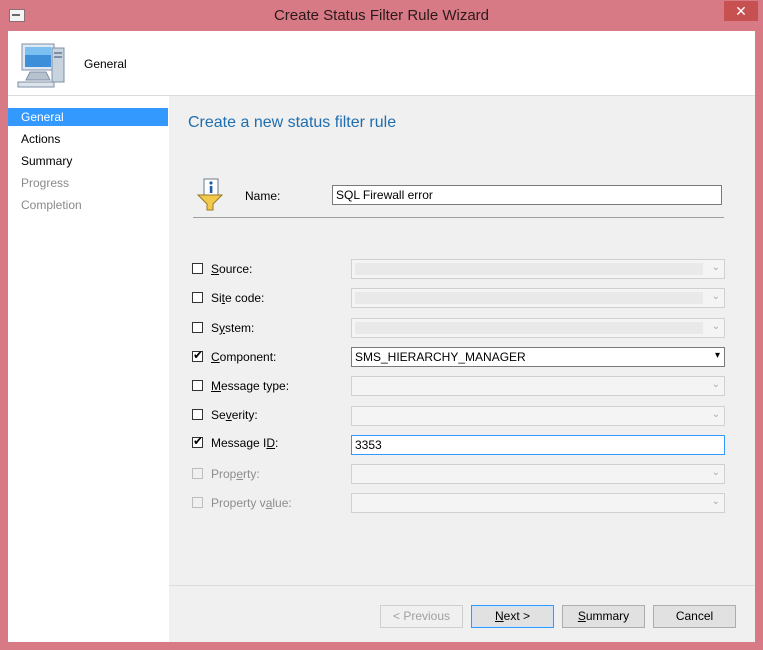  Describe the element at coordinates (105, 64) in the screenshot. I see `header-step-label: General` at that location.